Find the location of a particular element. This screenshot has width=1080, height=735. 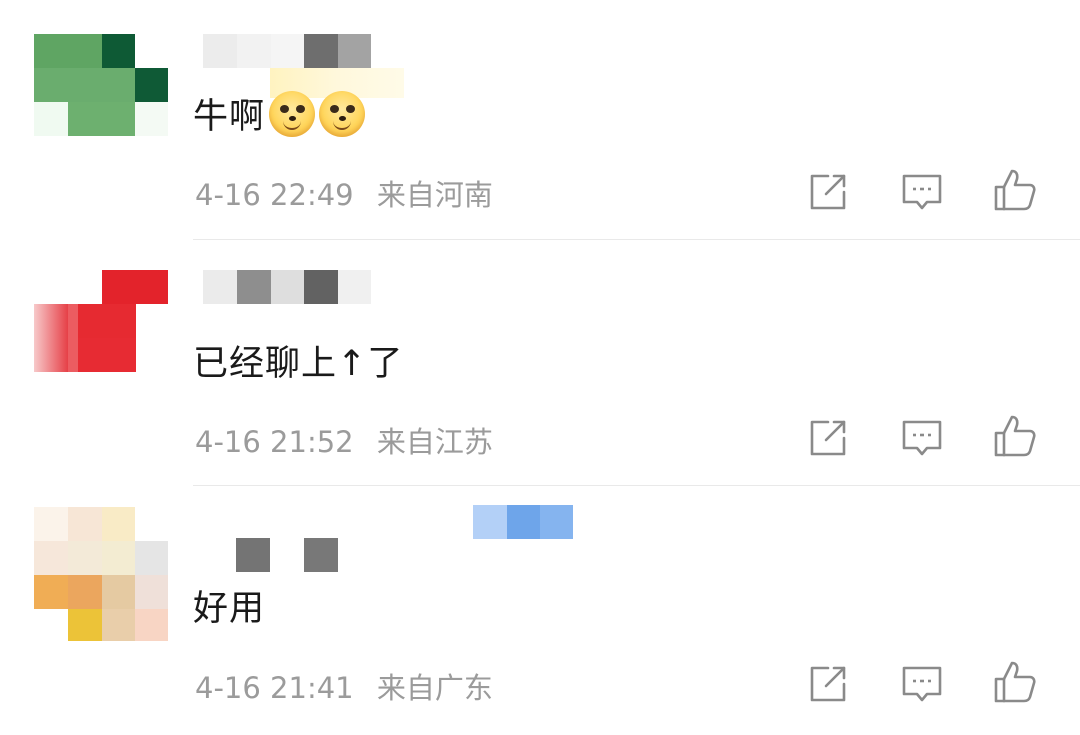

comment-meta: 4-16 21:41 来自广东 is located at coordinates (344, 686).